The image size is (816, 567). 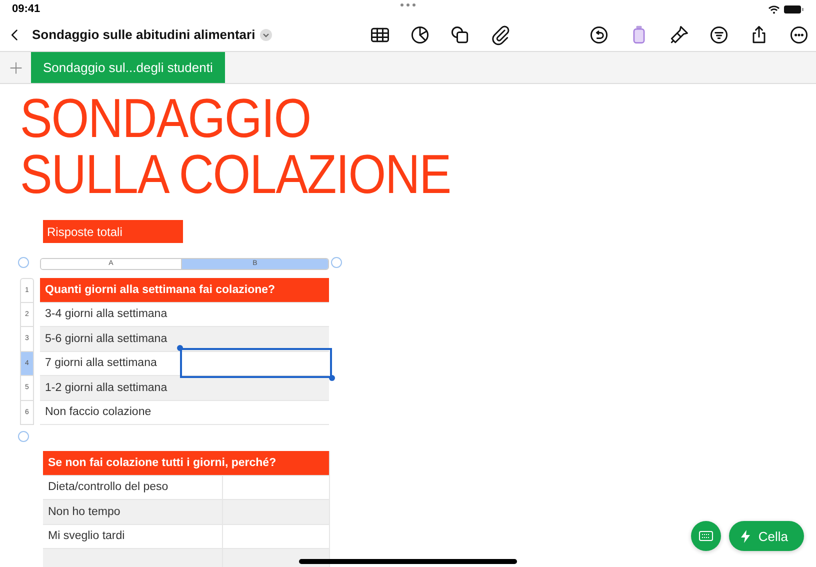 I want to click on lightning-icon, so click(x=745, y=536).